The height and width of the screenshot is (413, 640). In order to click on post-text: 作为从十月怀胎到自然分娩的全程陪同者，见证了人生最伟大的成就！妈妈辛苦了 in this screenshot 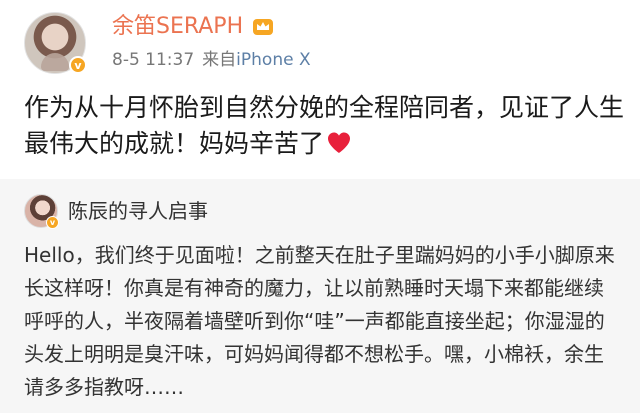, I will do `click(324, 125)`.